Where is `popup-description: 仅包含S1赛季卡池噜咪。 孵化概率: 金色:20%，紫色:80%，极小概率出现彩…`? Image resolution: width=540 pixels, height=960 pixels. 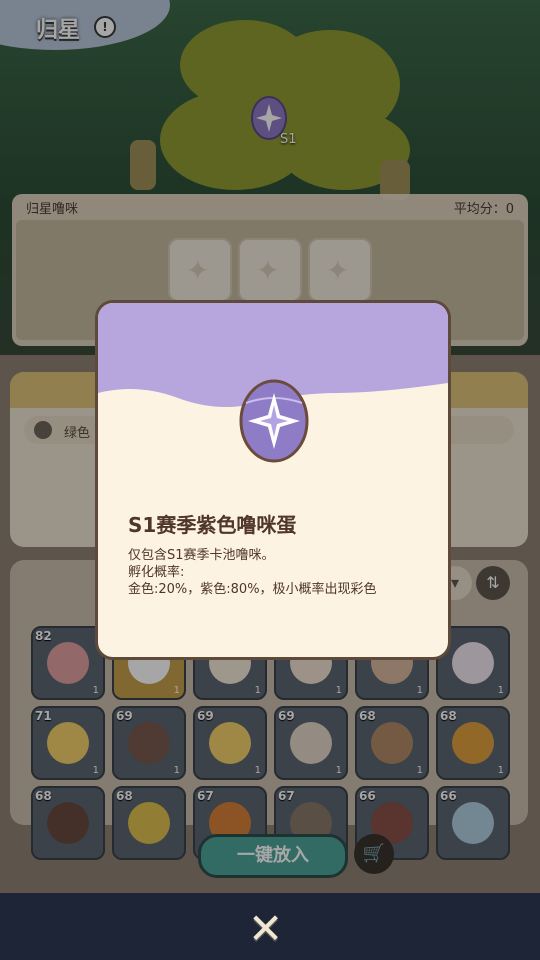
popup-description: 仅包含S1赛季卡池噜咪。 孵化概率: 金色:20%，紫色:80%，极小概率出现彩… is located at coordinates (252, 572).